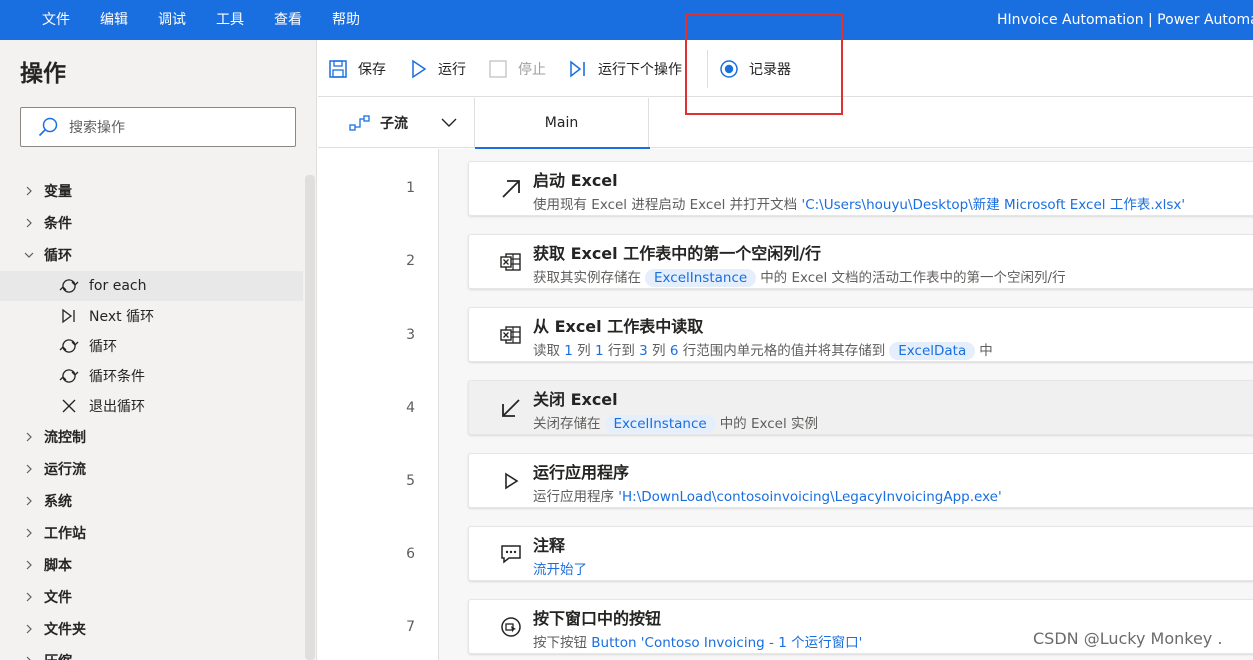  What do you see at coordinates (103, 347) in the screenshot?
I see `action-label: 循环` at bounding box center [103, 347].